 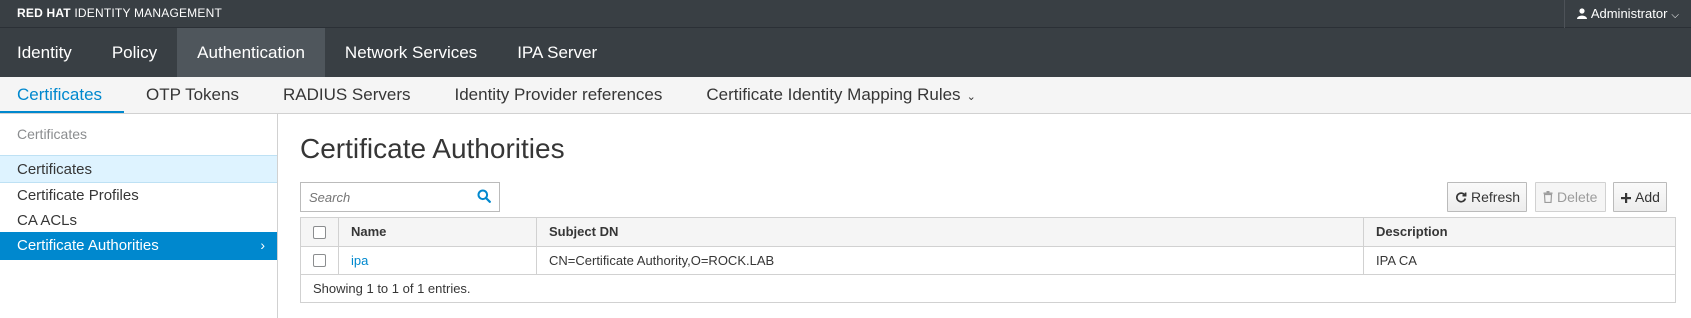 What do you see at coordinates (134, 52) in the screenshot?
I see `nav-policy: Policy` at bounding box center [134, 52].